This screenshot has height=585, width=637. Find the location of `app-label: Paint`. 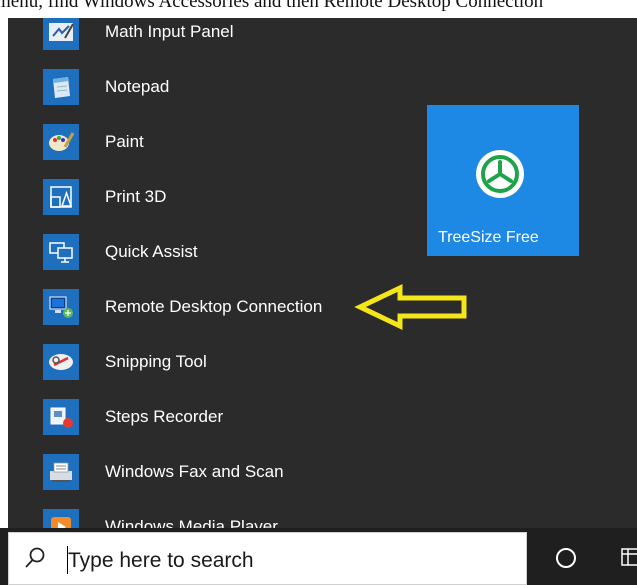

app-label: Paint is located at coordinates (124, 141).